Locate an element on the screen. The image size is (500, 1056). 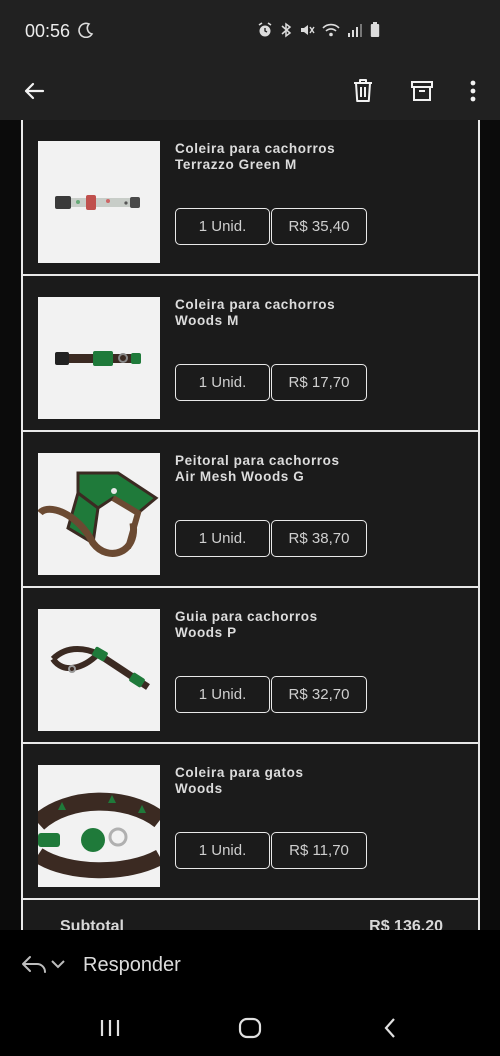
back-arrow-icon is located at coordinates (34, 91).